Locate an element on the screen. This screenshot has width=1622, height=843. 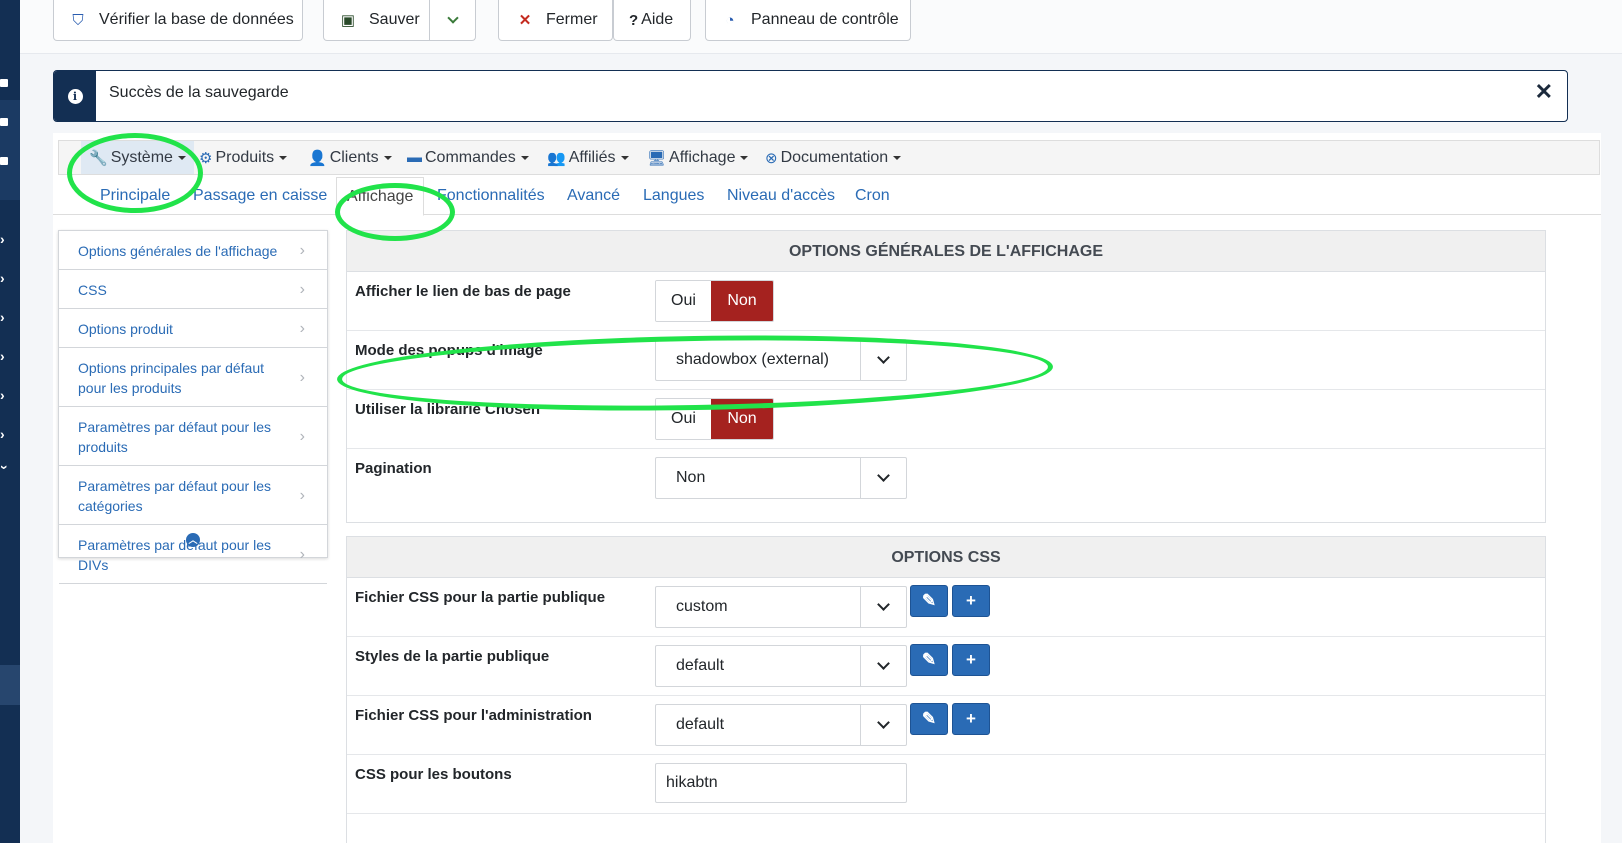
menu-affichage-label: Affichage is located at coordinates (702, 157).